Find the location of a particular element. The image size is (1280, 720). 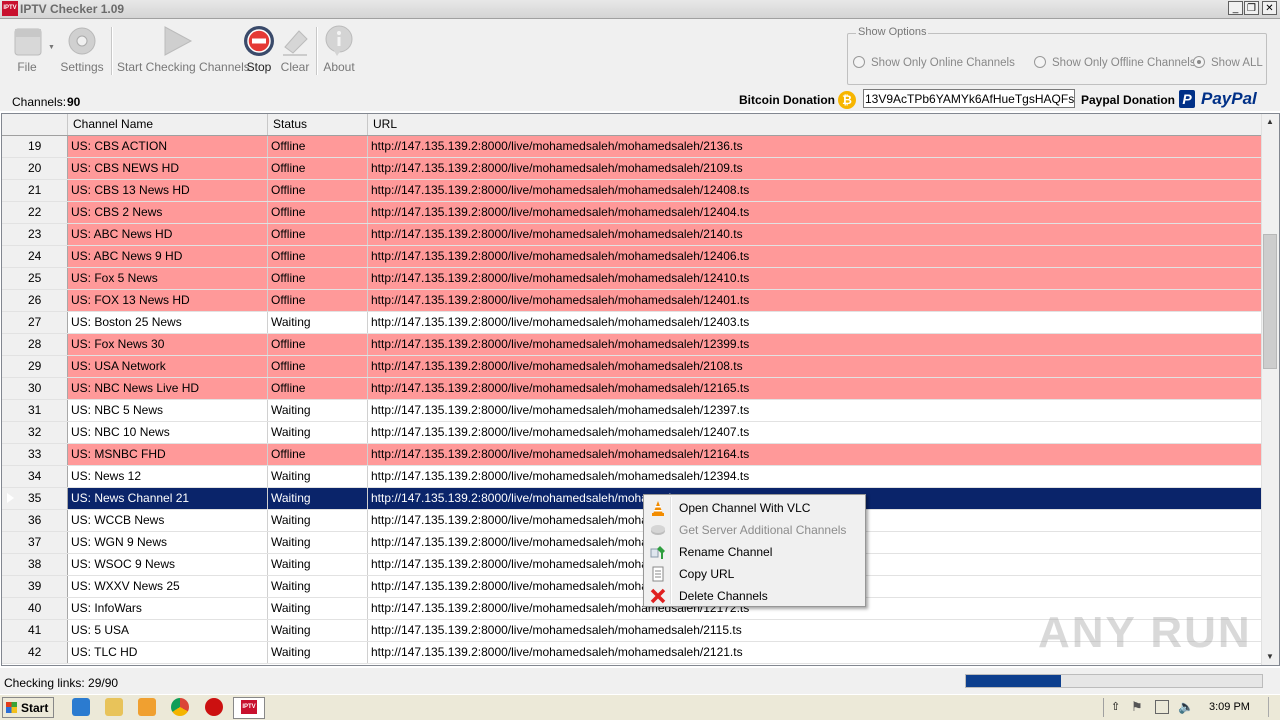

show-desktop-button is located at coordinates (1273, 707).